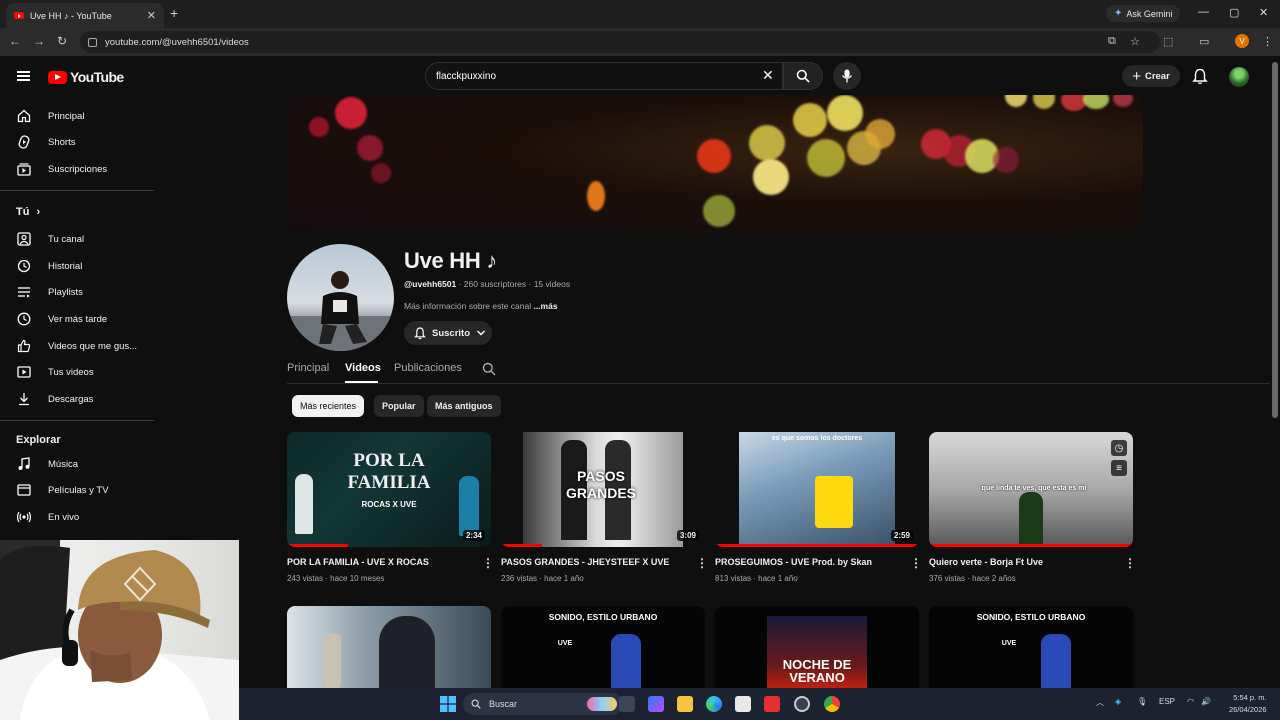 This screenshot has height=720, width=1280. I want to click on file-explorer-icon, so click(685, 704).